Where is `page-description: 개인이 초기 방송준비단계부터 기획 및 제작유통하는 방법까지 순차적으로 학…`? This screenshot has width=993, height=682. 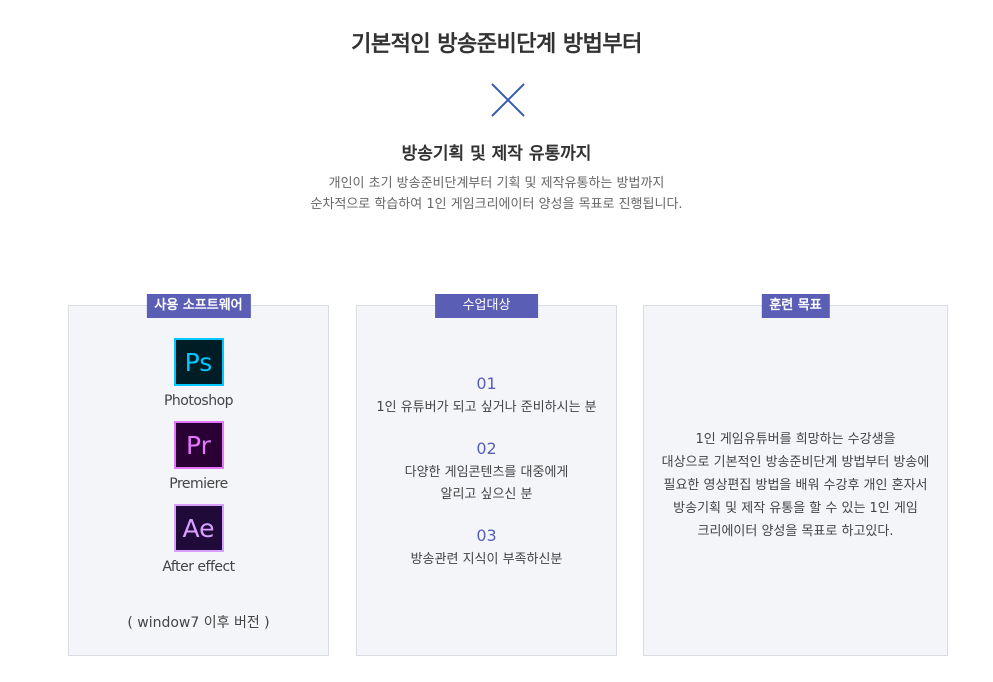 page-description: 개인이 초기 방송준비단계부터 기획 및 제작유통하는 방법까지 순차적으로 학… is located at coordinates (496, 194).